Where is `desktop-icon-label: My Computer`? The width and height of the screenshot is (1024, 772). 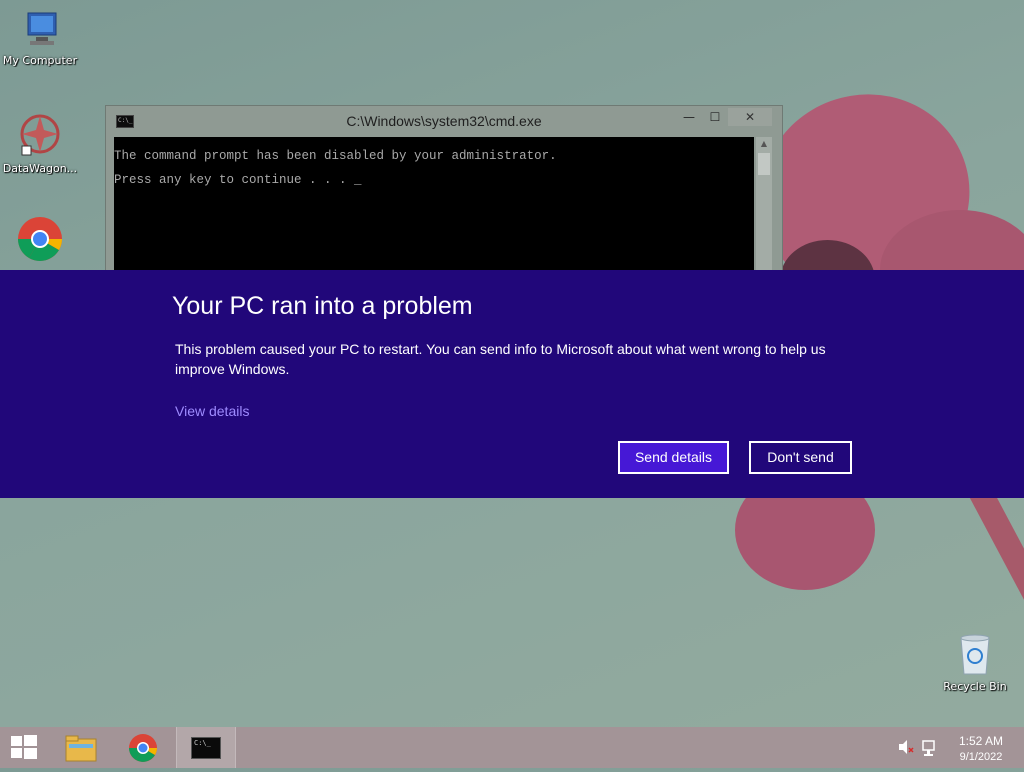 desktop-icon-label: My Computer is located at coordinates (40, 60).